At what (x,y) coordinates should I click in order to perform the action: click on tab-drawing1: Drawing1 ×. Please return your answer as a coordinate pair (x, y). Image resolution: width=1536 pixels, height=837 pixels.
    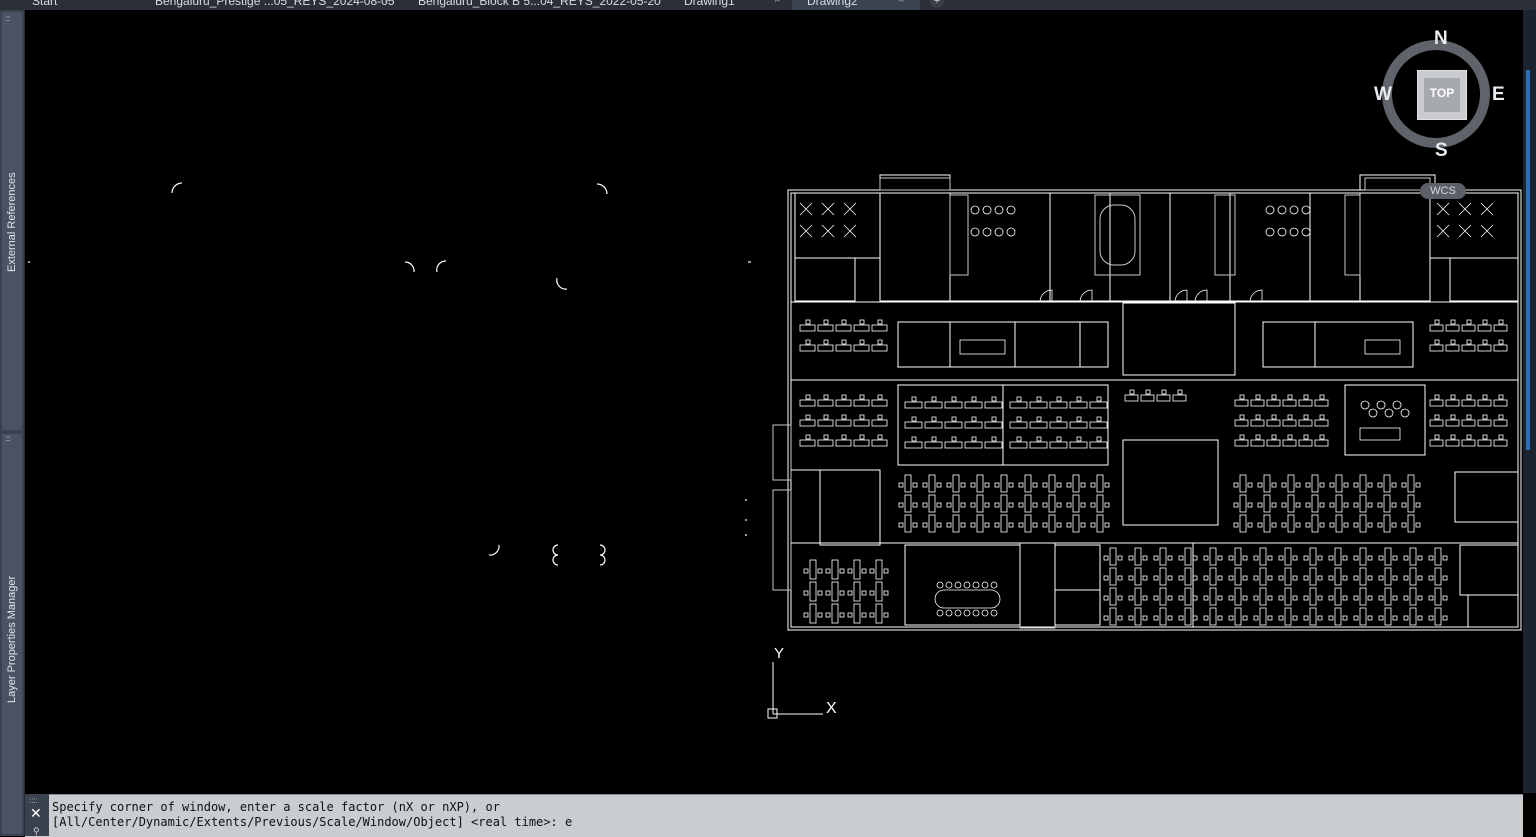
    Looking at the image, I should click on (729, 5).